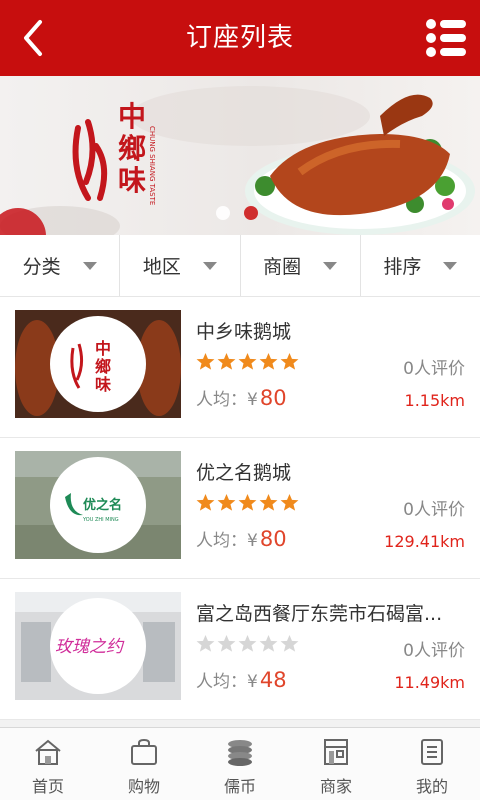  I want to click on bottom-tab-bar: 首页 购物 儒币 商家 我的, so click(240, 763).